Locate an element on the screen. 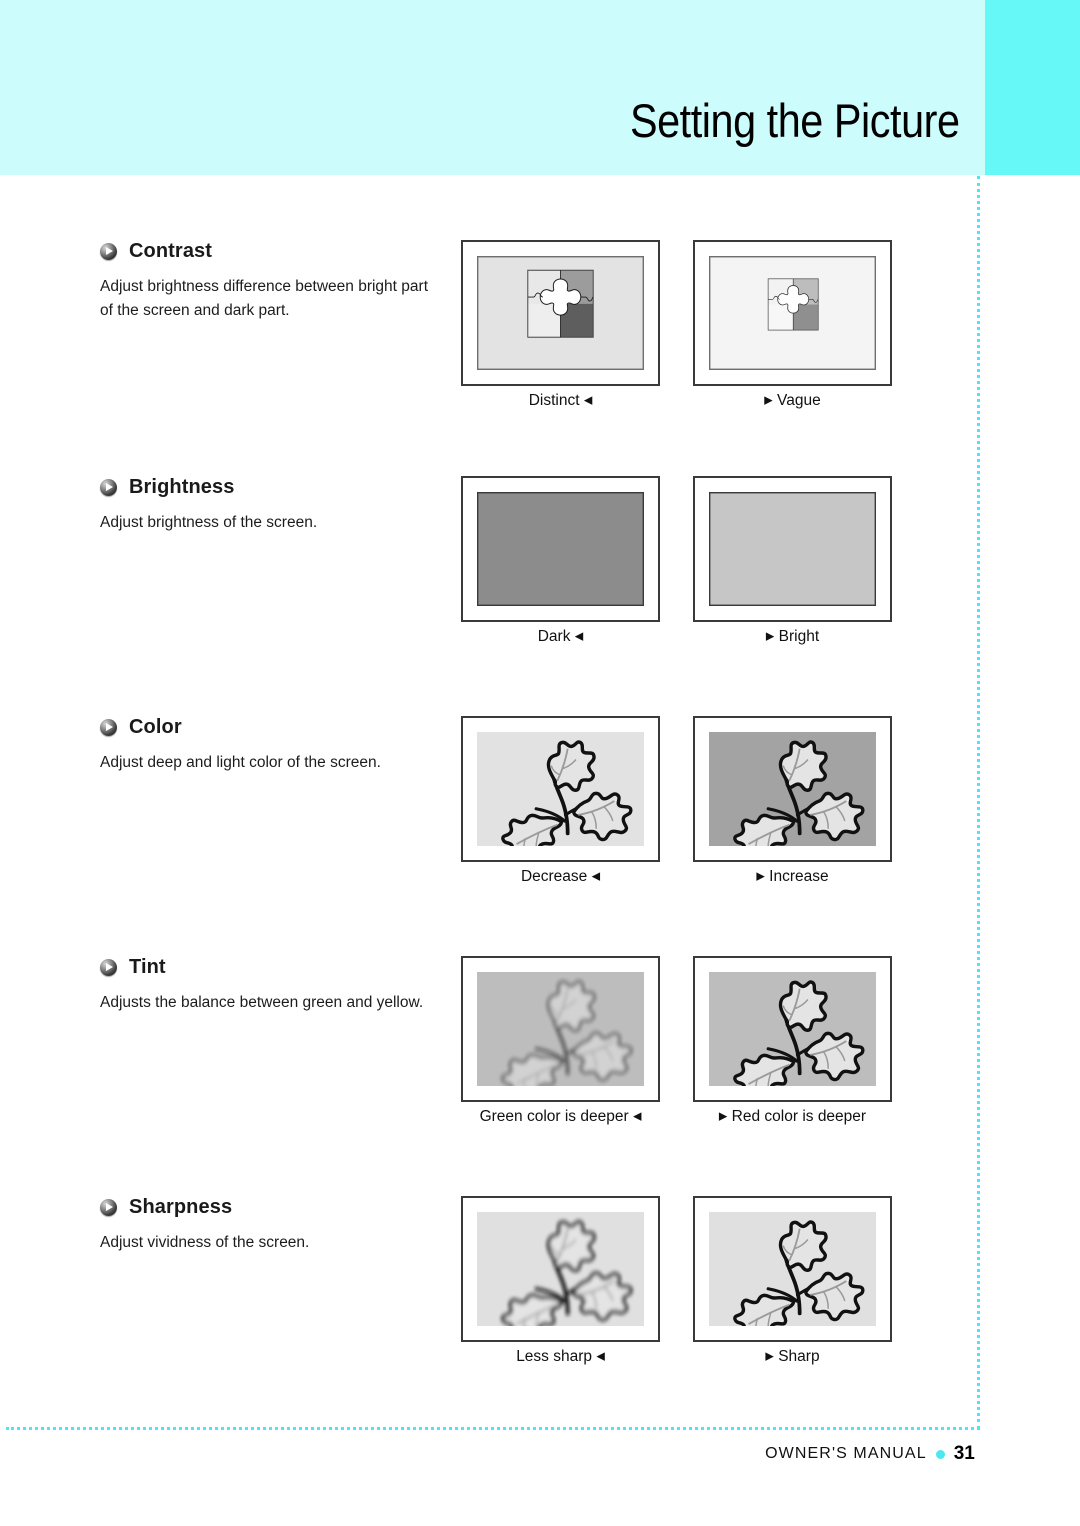  tint-caption-left-text: Green color is deeper is located at coordinates (554, 1116).